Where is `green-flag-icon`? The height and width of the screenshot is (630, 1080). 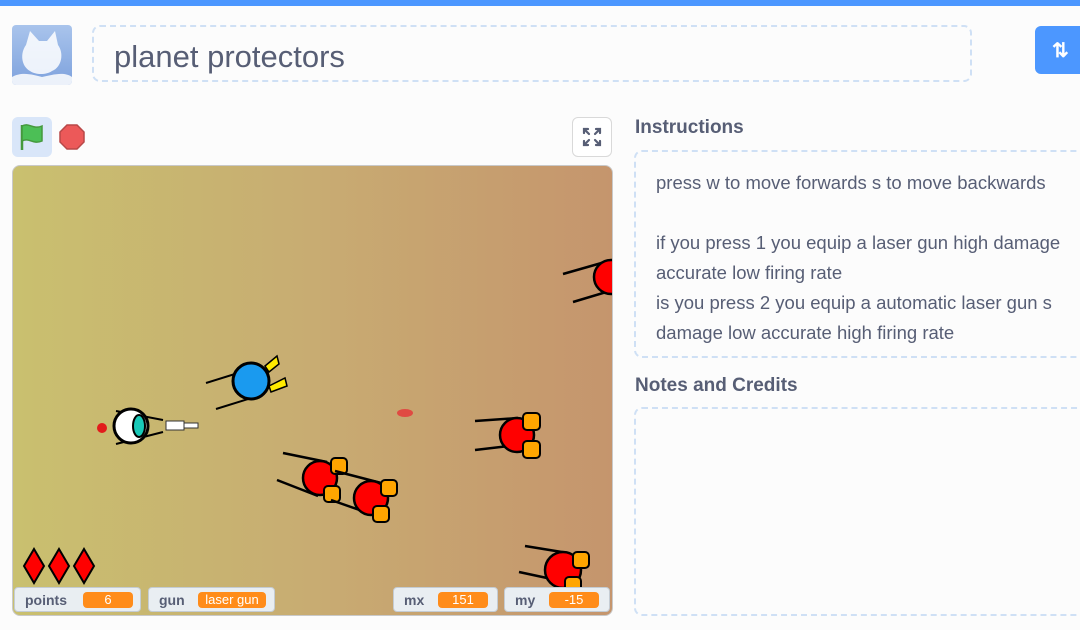 green-flag-icon is located at coordinates (31, 137).